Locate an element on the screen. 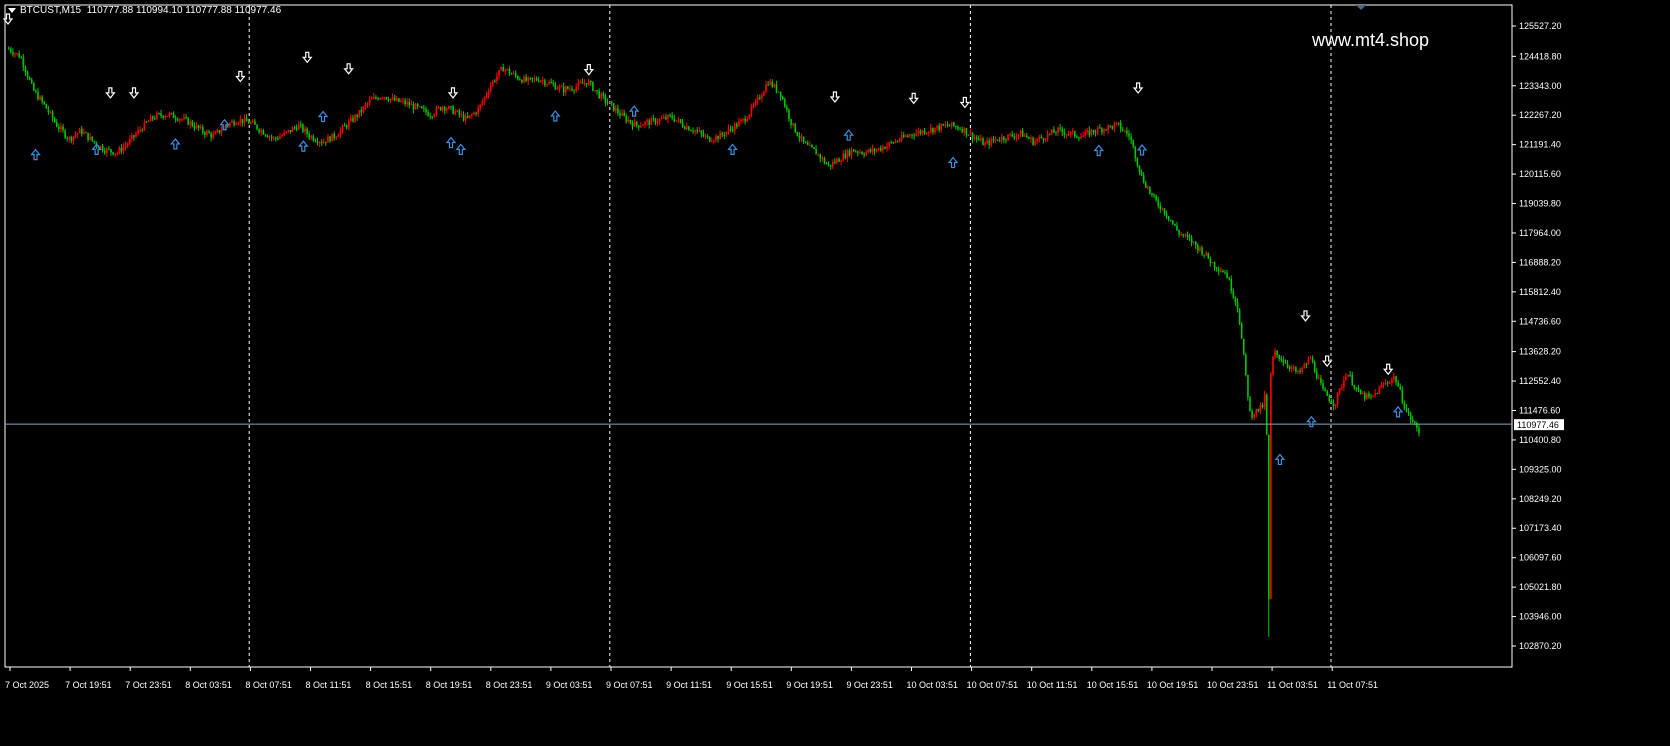 Image resolution: width=1670 pixels, height=746 pixels. x-tick-label: 8 Oct 11:51 is located at coordinates (329, 685).